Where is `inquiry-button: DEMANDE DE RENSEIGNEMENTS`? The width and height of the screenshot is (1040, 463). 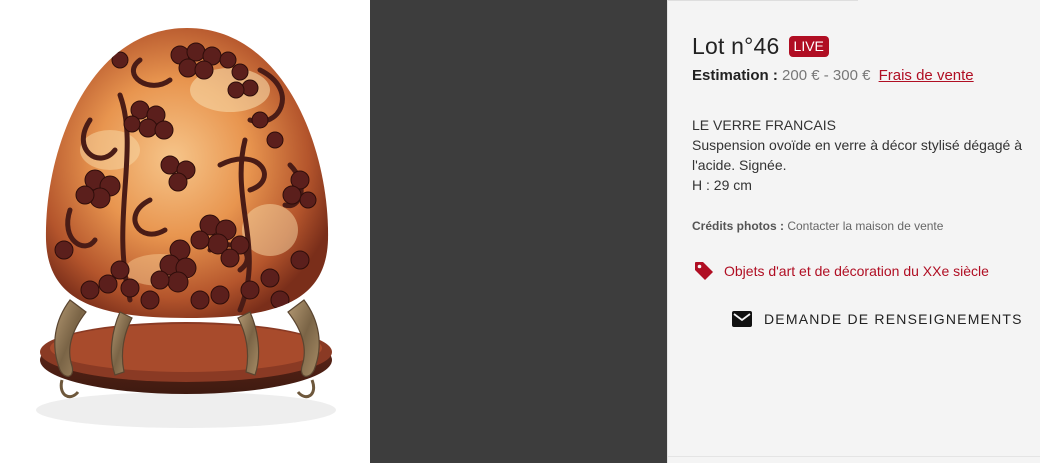 inquiry-button: DEMANDE DE RENSEIGNEMENTS is located at coordinates (877, 319).